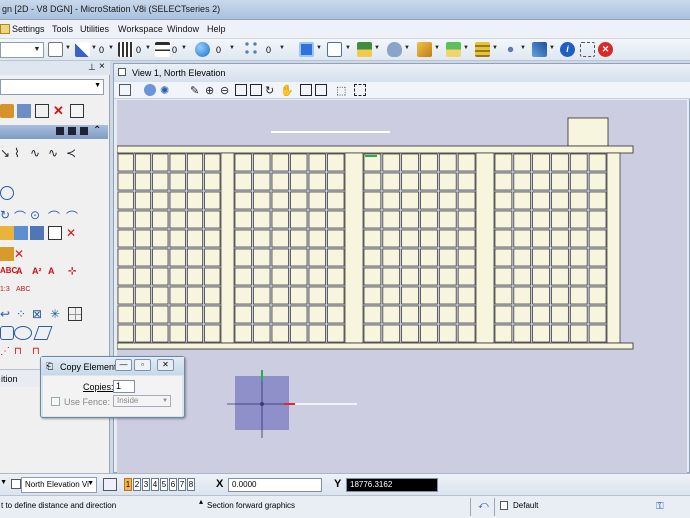 Image resolution: width=690 pixels, height=518 pixels. I want to click on use-fence-checkbox, so click(55, 401).